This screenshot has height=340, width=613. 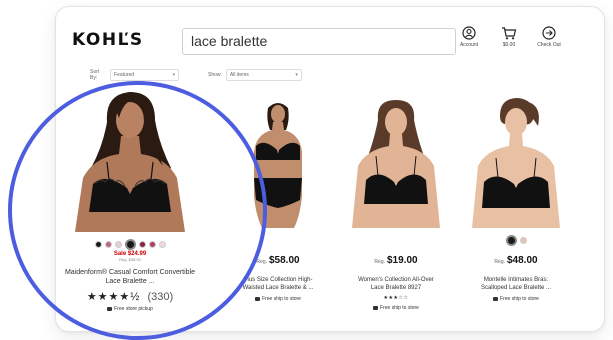 I want to click on price: $58.00, so click(x=284, y=260).